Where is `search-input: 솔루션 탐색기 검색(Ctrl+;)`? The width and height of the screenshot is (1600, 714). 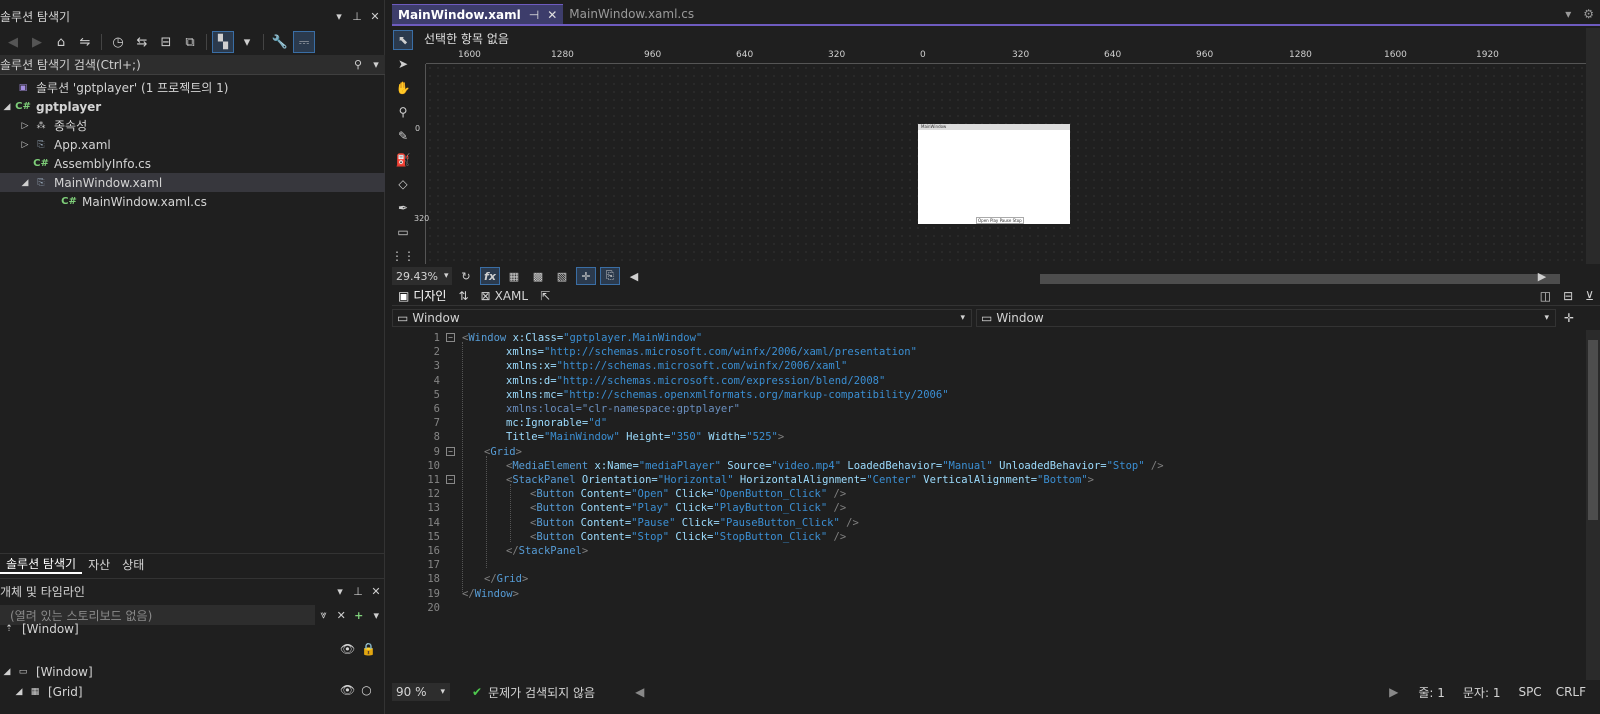 search-input: 솔루션 탐색기 검색(Ctrl+;) is located at coordinates (174, 64).